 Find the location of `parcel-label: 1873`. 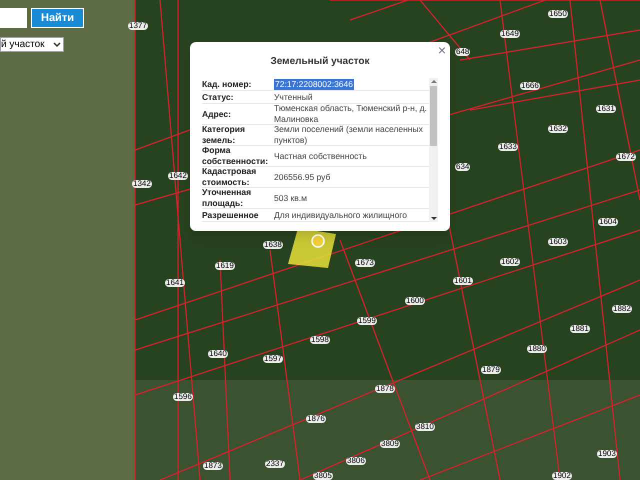

parcel-label: 1873 is located at coordinates (213, 466).